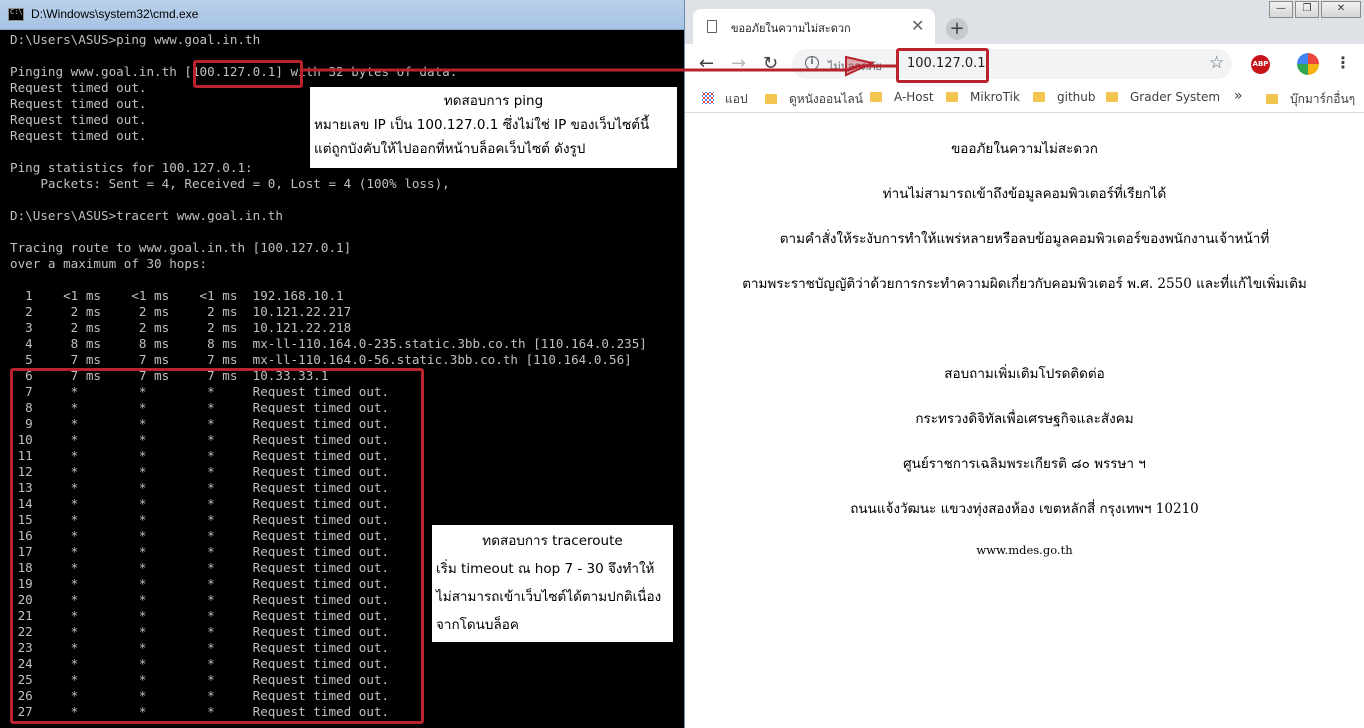 The image size is (1364, 728). I want to click on page-icon, so click(712, 26).